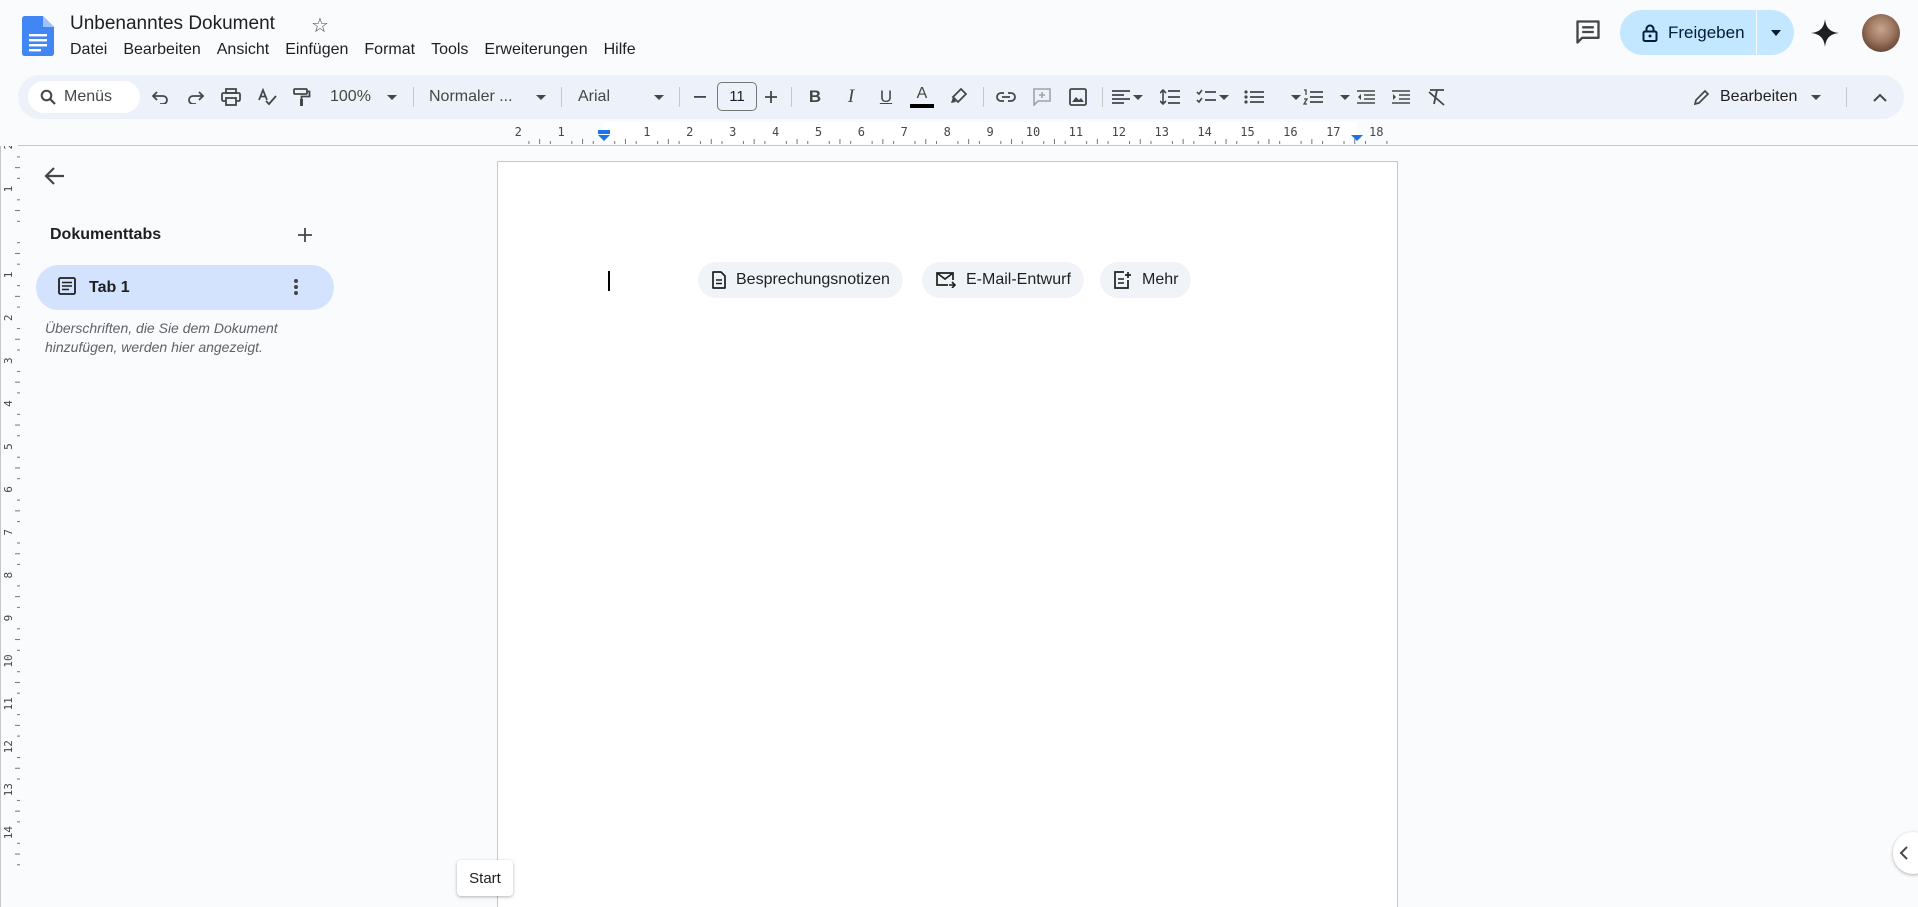  I want to click on sidebar-tab-1: Tab 1, so click(185, 287).